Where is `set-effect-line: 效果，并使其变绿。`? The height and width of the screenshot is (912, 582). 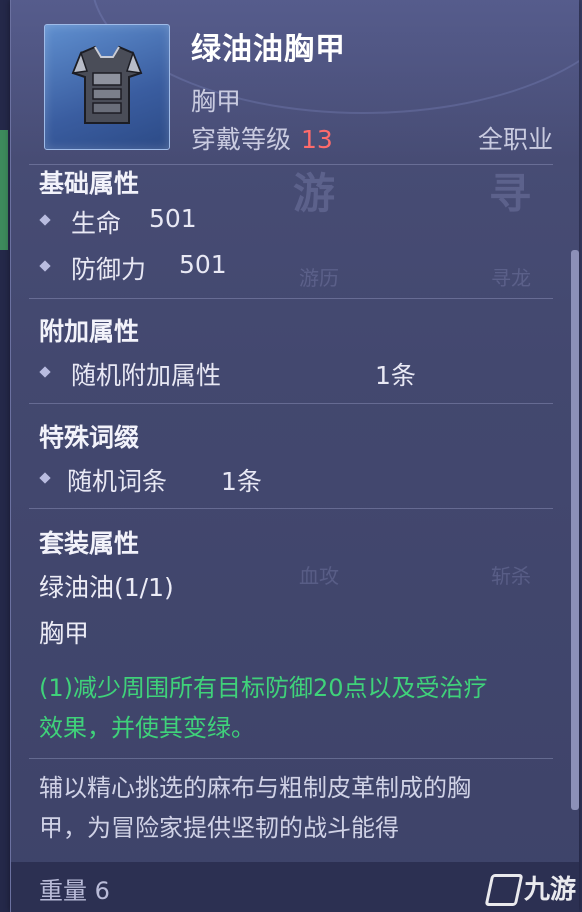 set-effect-line: 效果，并使其变绿。 is located at coordinates (147, 728).